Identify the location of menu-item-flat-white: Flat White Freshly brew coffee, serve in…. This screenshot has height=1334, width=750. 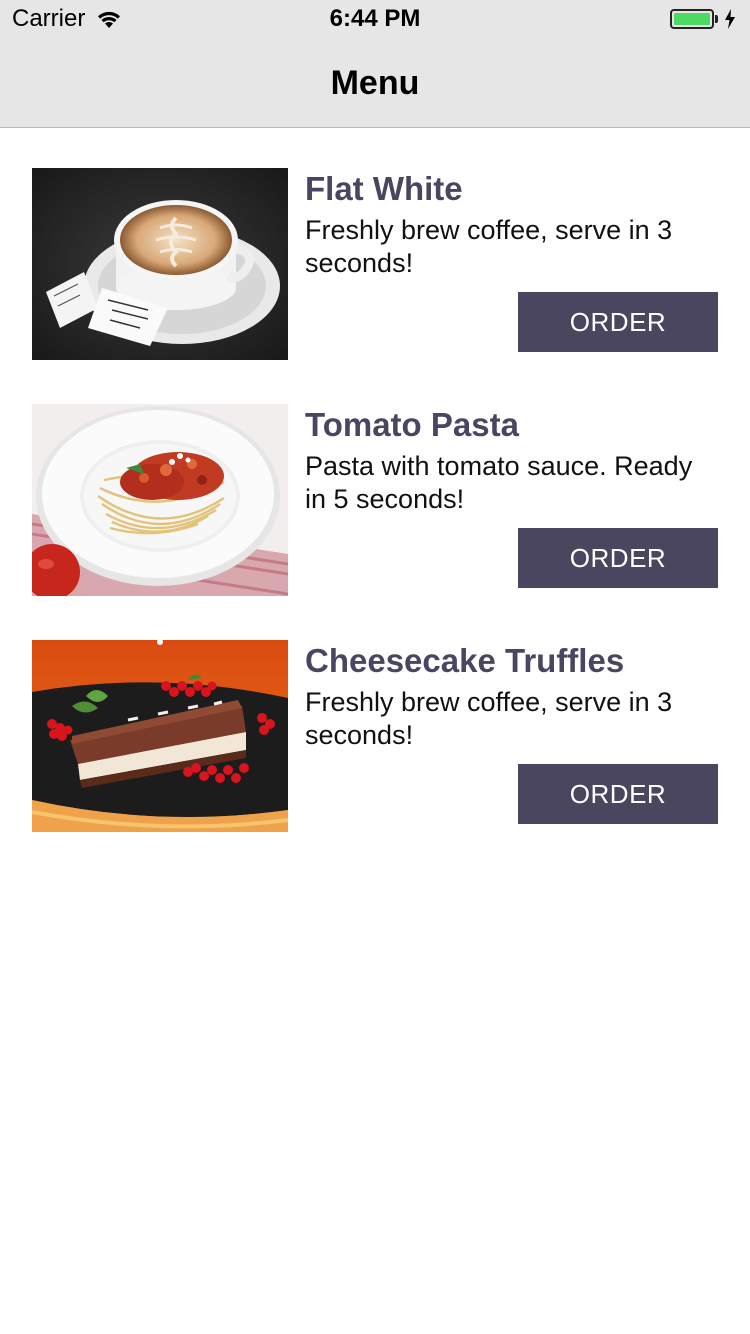
(375, 264).